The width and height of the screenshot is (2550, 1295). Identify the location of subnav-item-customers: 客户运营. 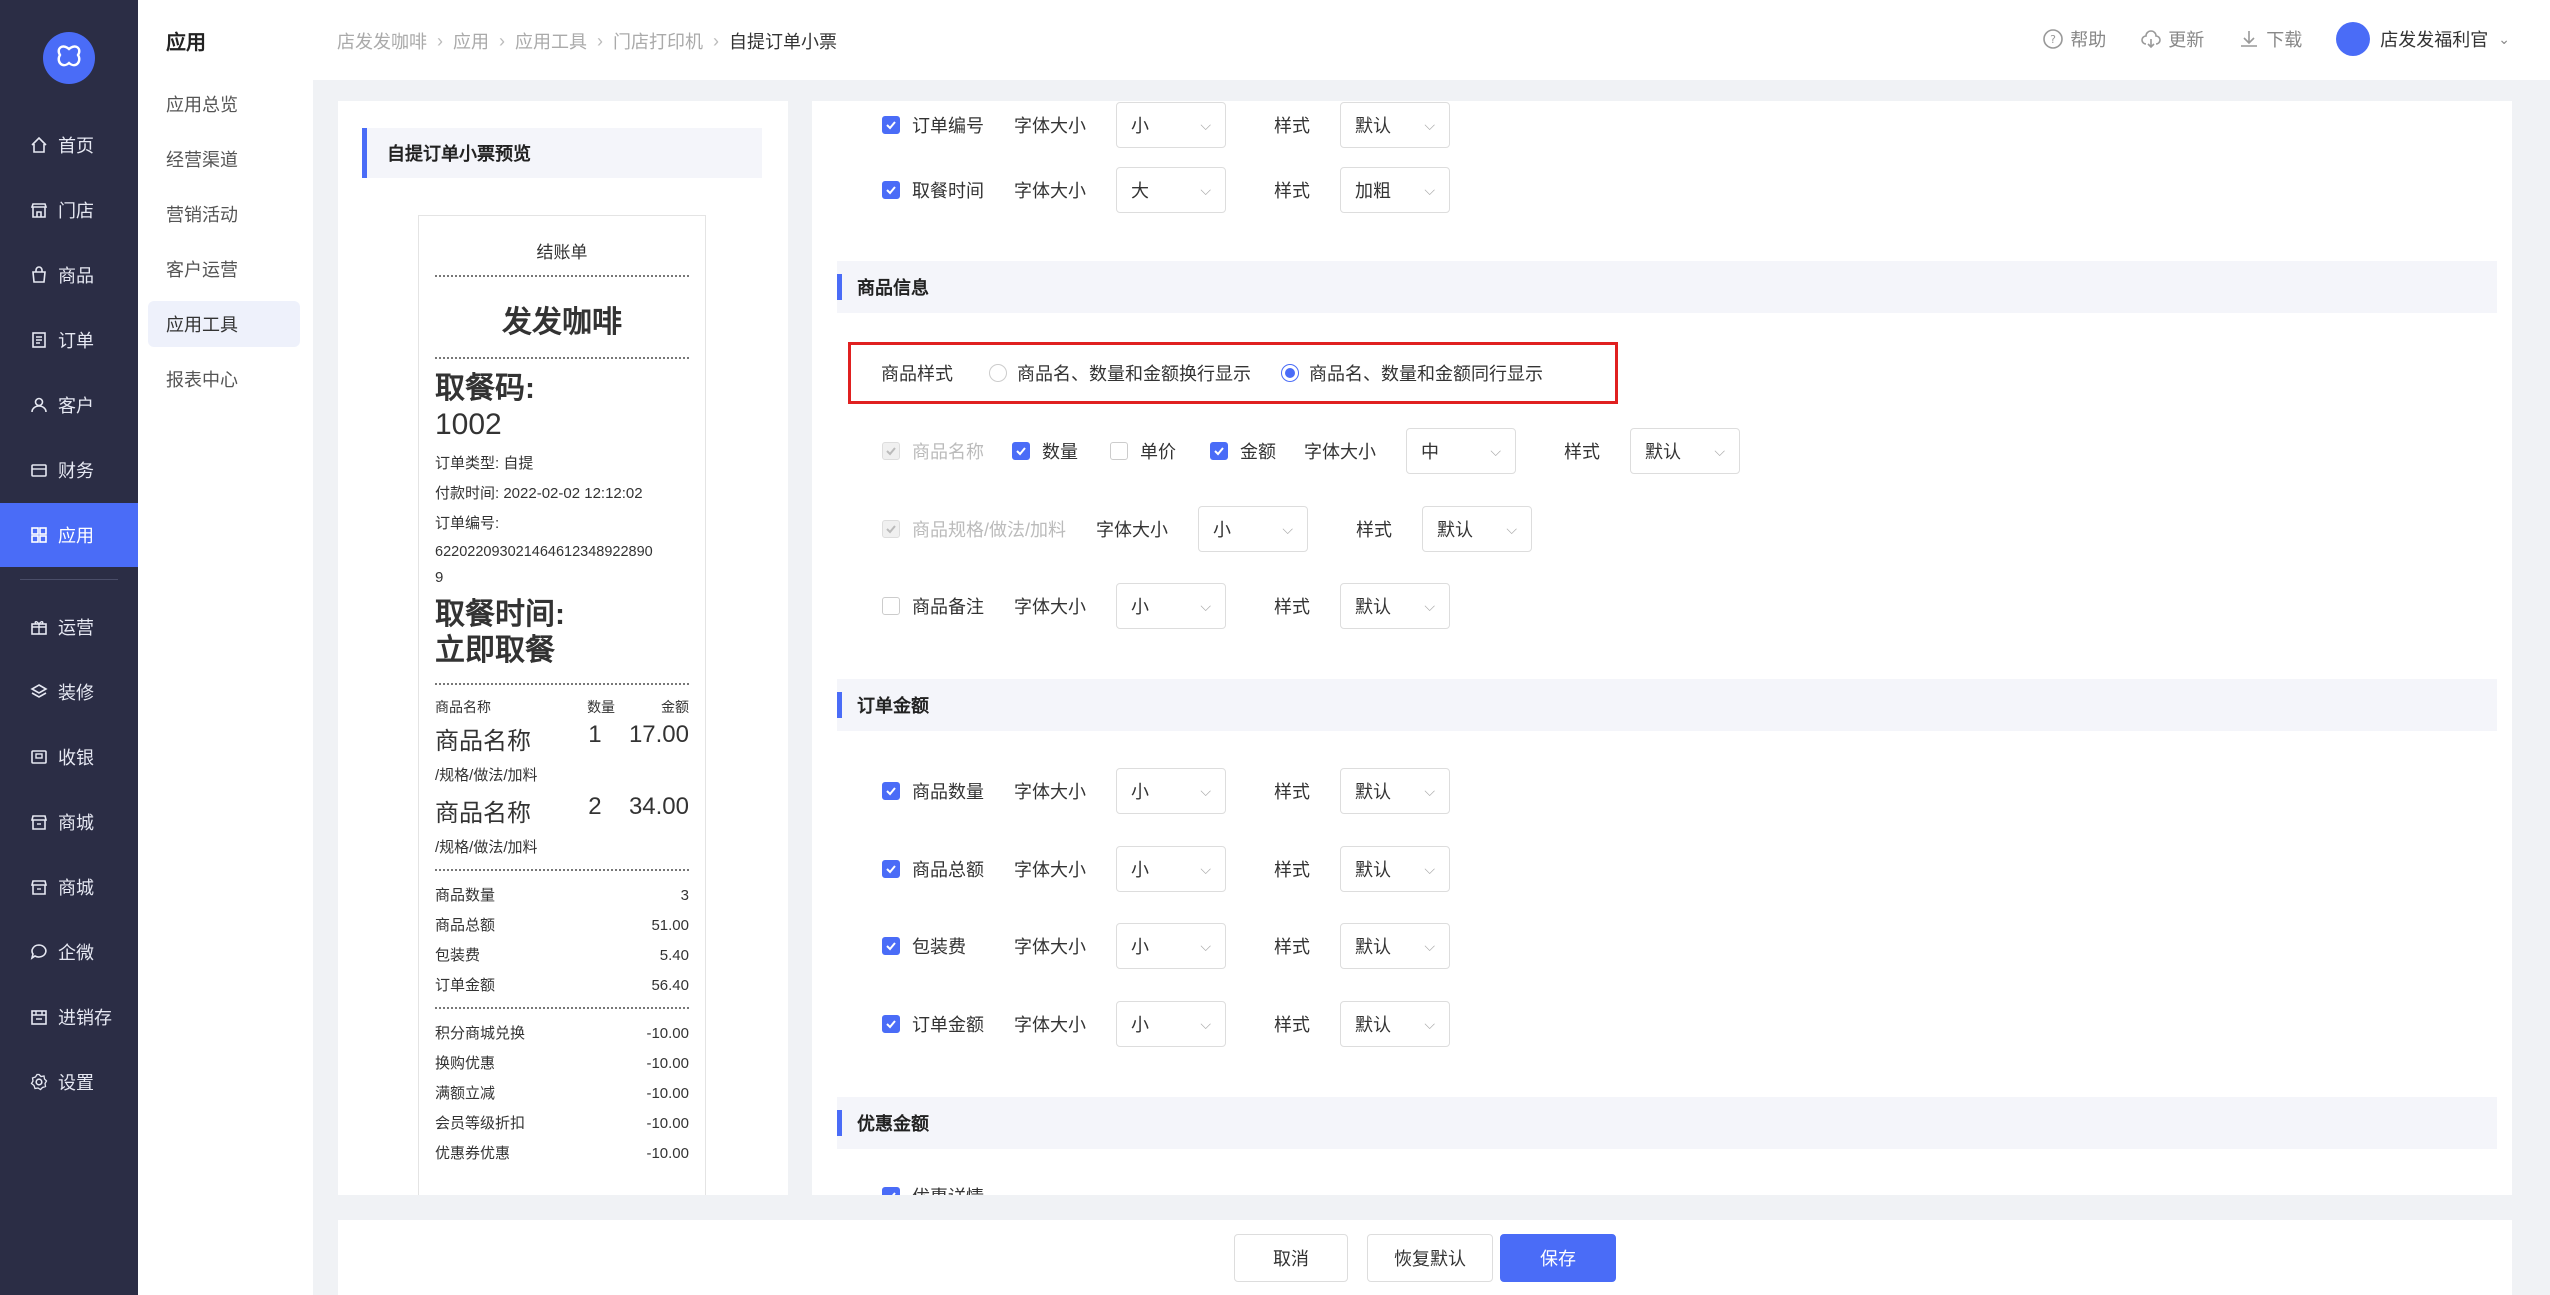
(224, 269).